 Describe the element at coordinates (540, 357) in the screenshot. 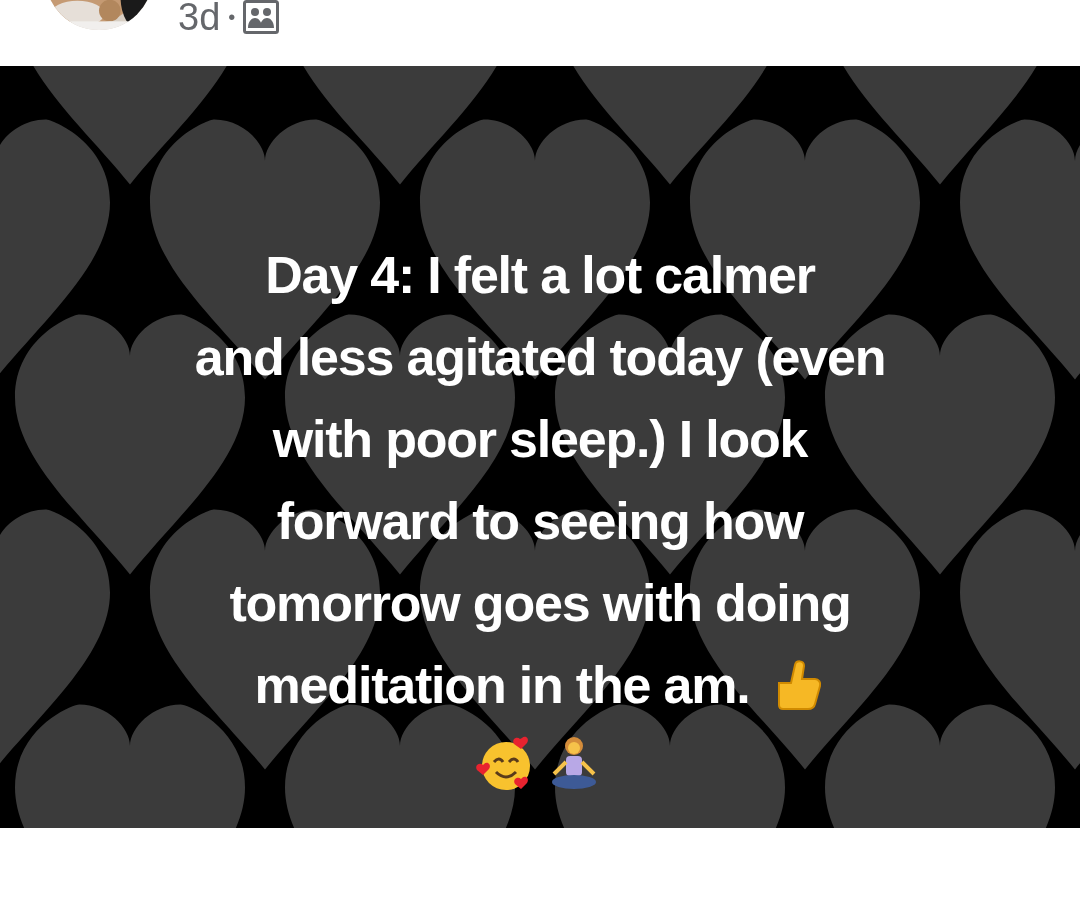

I see `post-text-line: and less agitated today (even` at that location.